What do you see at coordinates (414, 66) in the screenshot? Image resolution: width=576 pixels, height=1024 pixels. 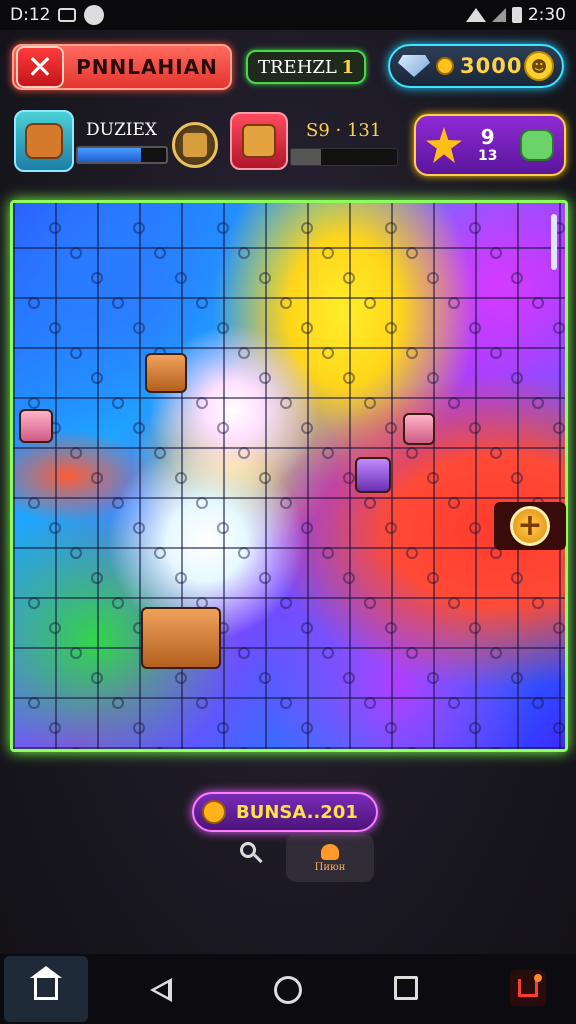 I see `gem-icon` at bounding box center [414, 66].